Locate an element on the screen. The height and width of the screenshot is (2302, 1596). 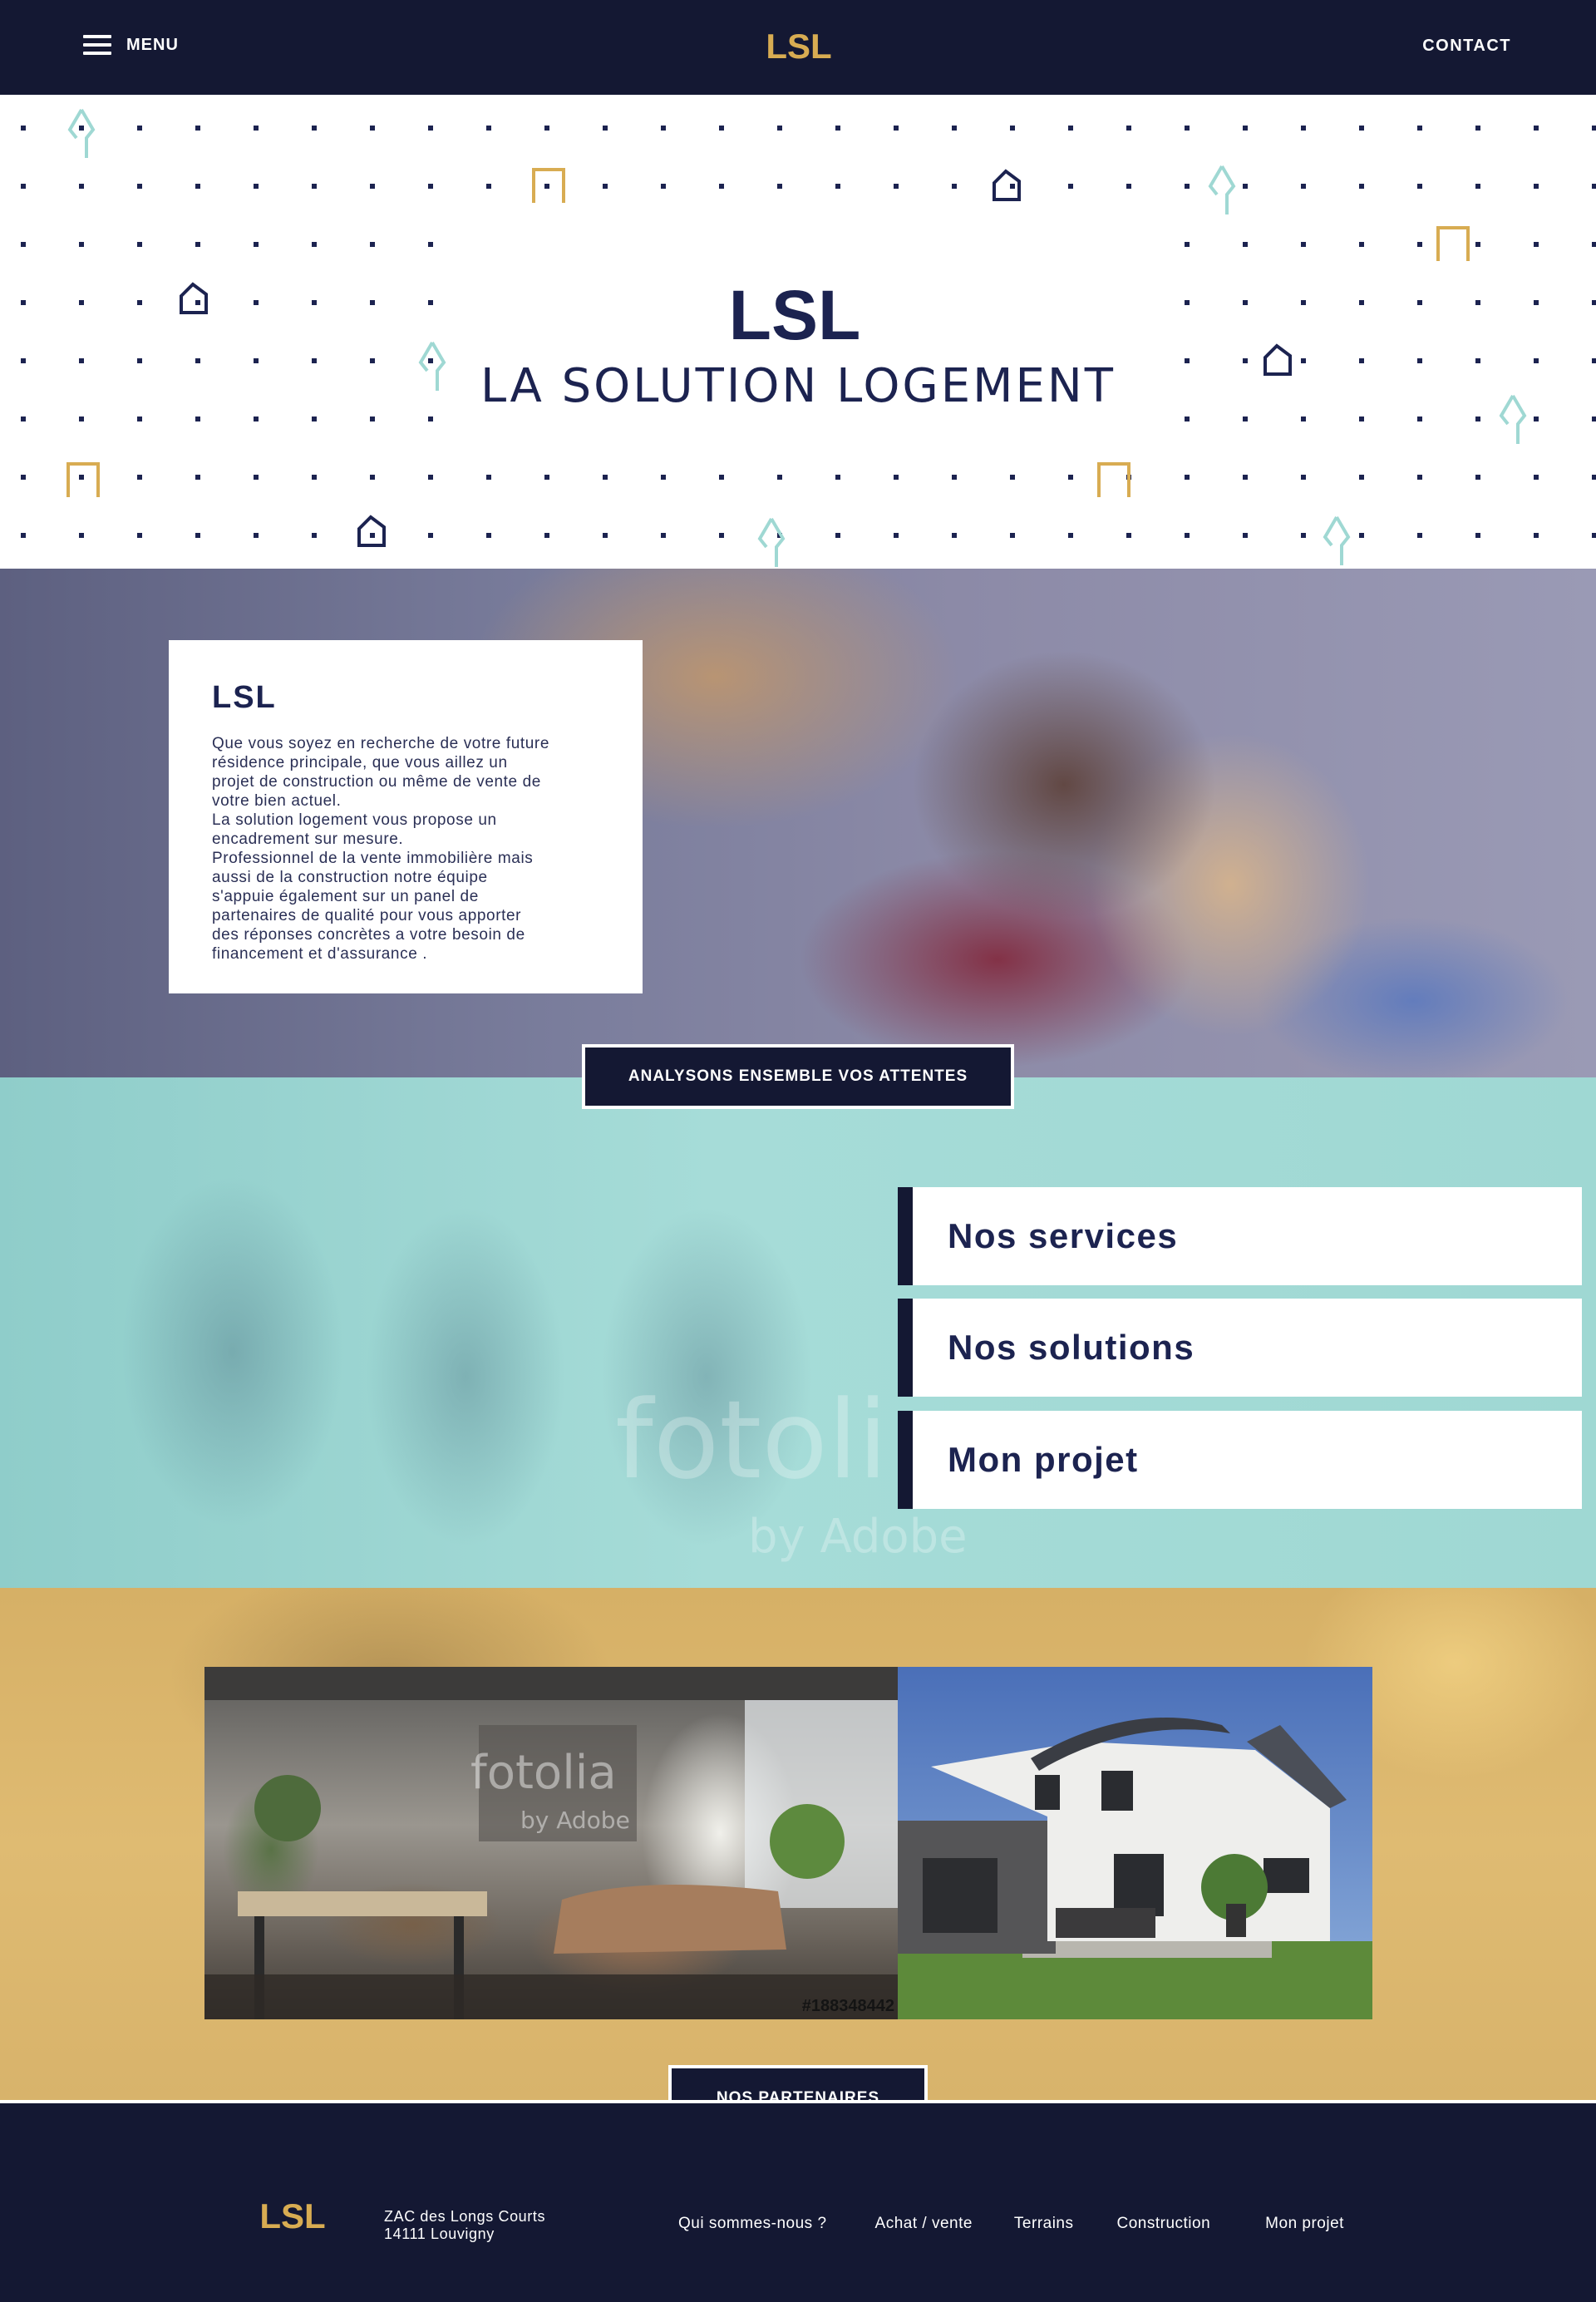
svg-text: LSL is located at coordinates (795, 313).